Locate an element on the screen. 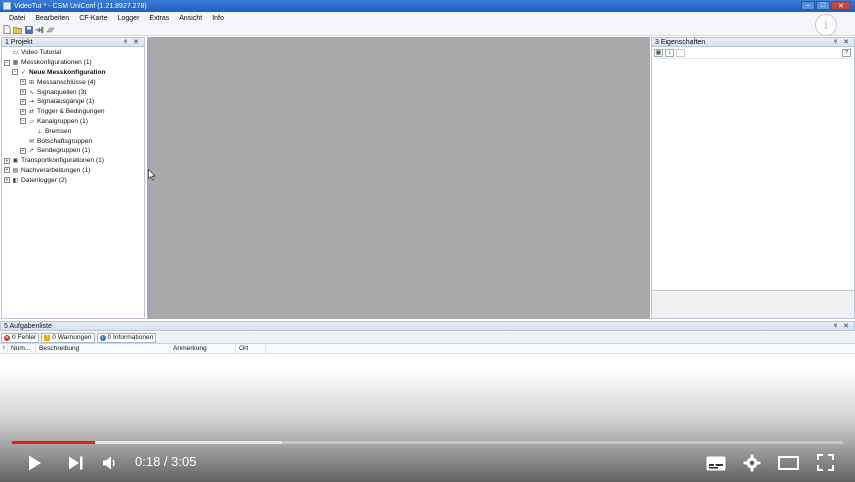 The width and height of the screenshot is (855, 482). menu-extras: Extras is located at coordinates (159, 18).